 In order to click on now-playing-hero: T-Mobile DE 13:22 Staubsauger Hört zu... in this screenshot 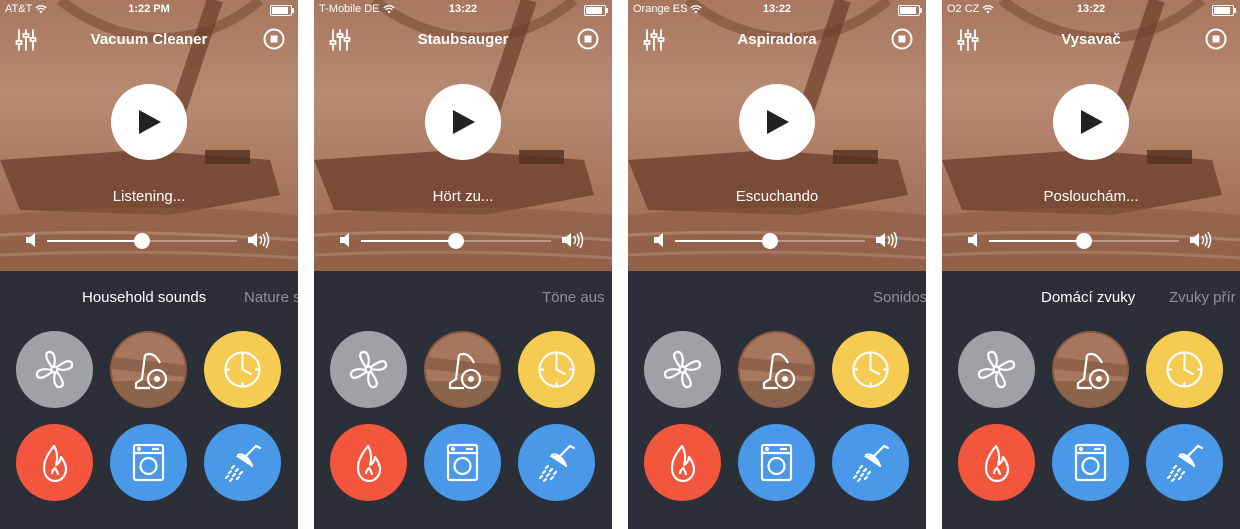, I will do `click(463, 135)`.